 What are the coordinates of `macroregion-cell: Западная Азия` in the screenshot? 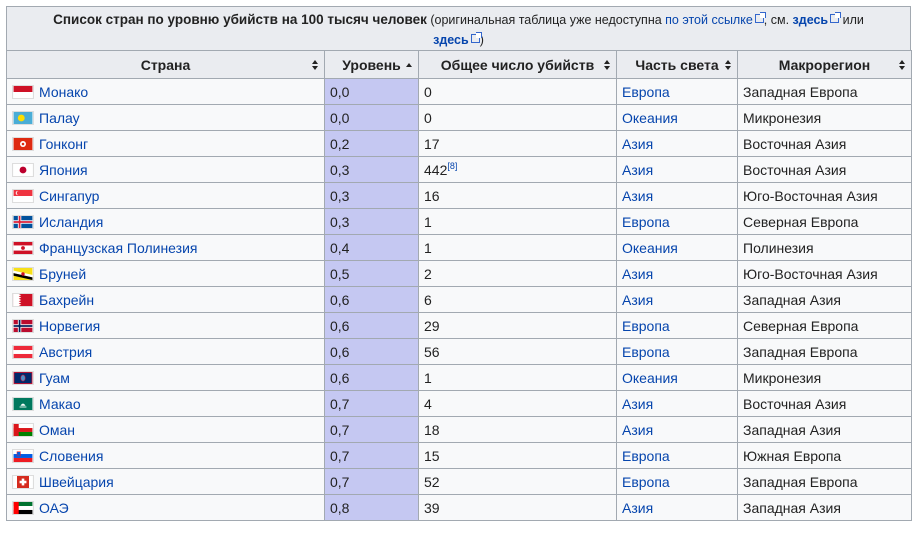 It's located at (824, 507).